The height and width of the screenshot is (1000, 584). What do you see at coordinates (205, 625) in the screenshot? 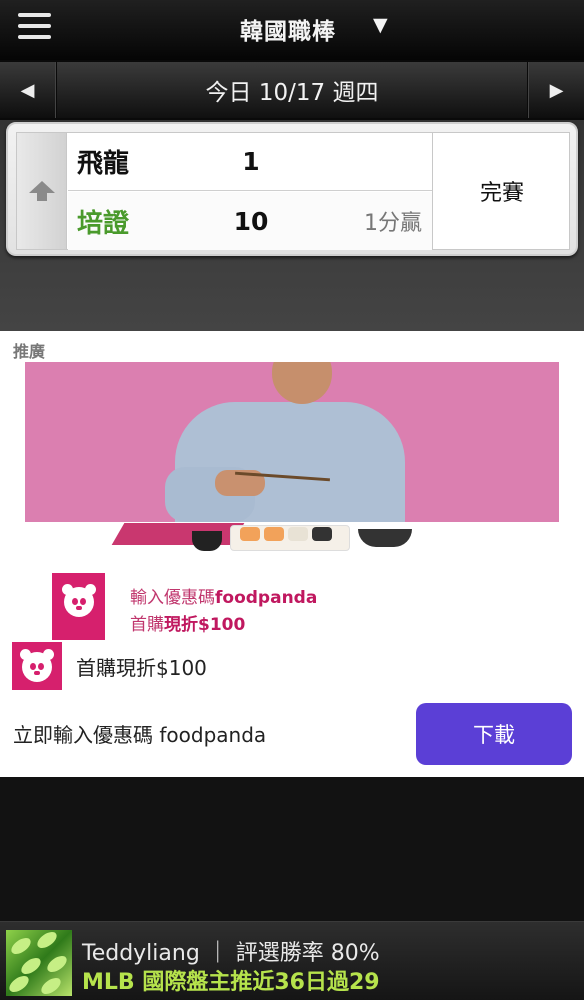
I see `promo-discount: 現折$100` at bounding box center [205, 625].